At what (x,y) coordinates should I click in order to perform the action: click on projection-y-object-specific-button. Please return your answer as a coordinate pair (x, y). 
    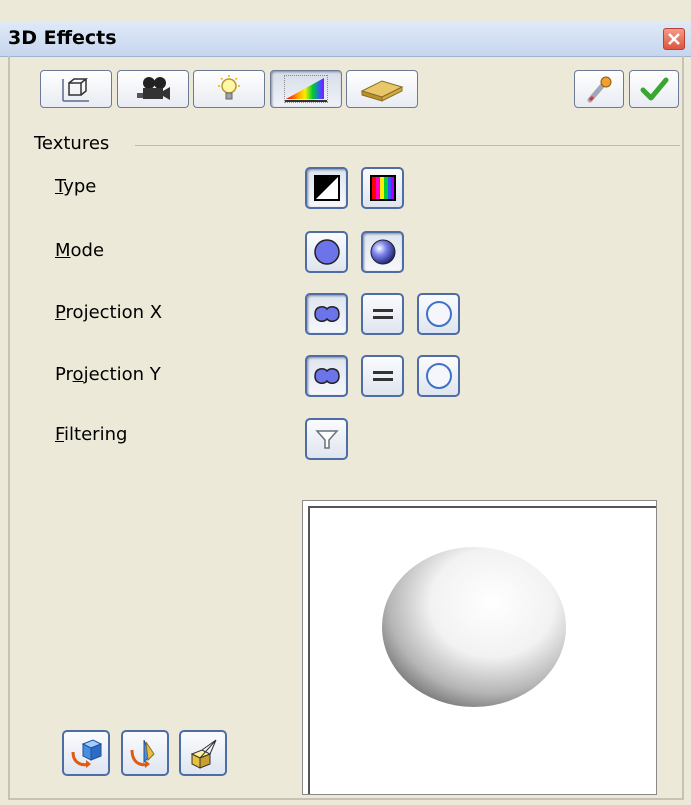
    Looking at the image, I should click on (326, 376).